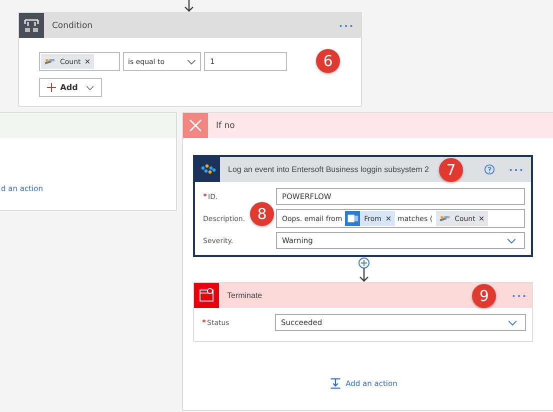  Describe the element at coordinates (70, 87) in the screenshot. I see `add-button: Add` at that location.